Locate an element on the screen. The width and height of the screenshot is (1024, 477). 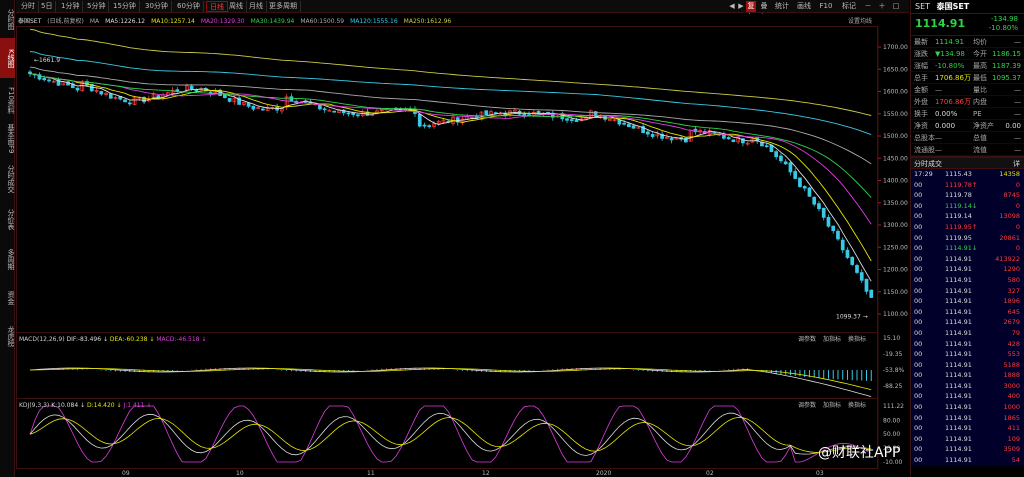
quote-row: 换手 0.00% PE — is located at coordinates (967, 114).